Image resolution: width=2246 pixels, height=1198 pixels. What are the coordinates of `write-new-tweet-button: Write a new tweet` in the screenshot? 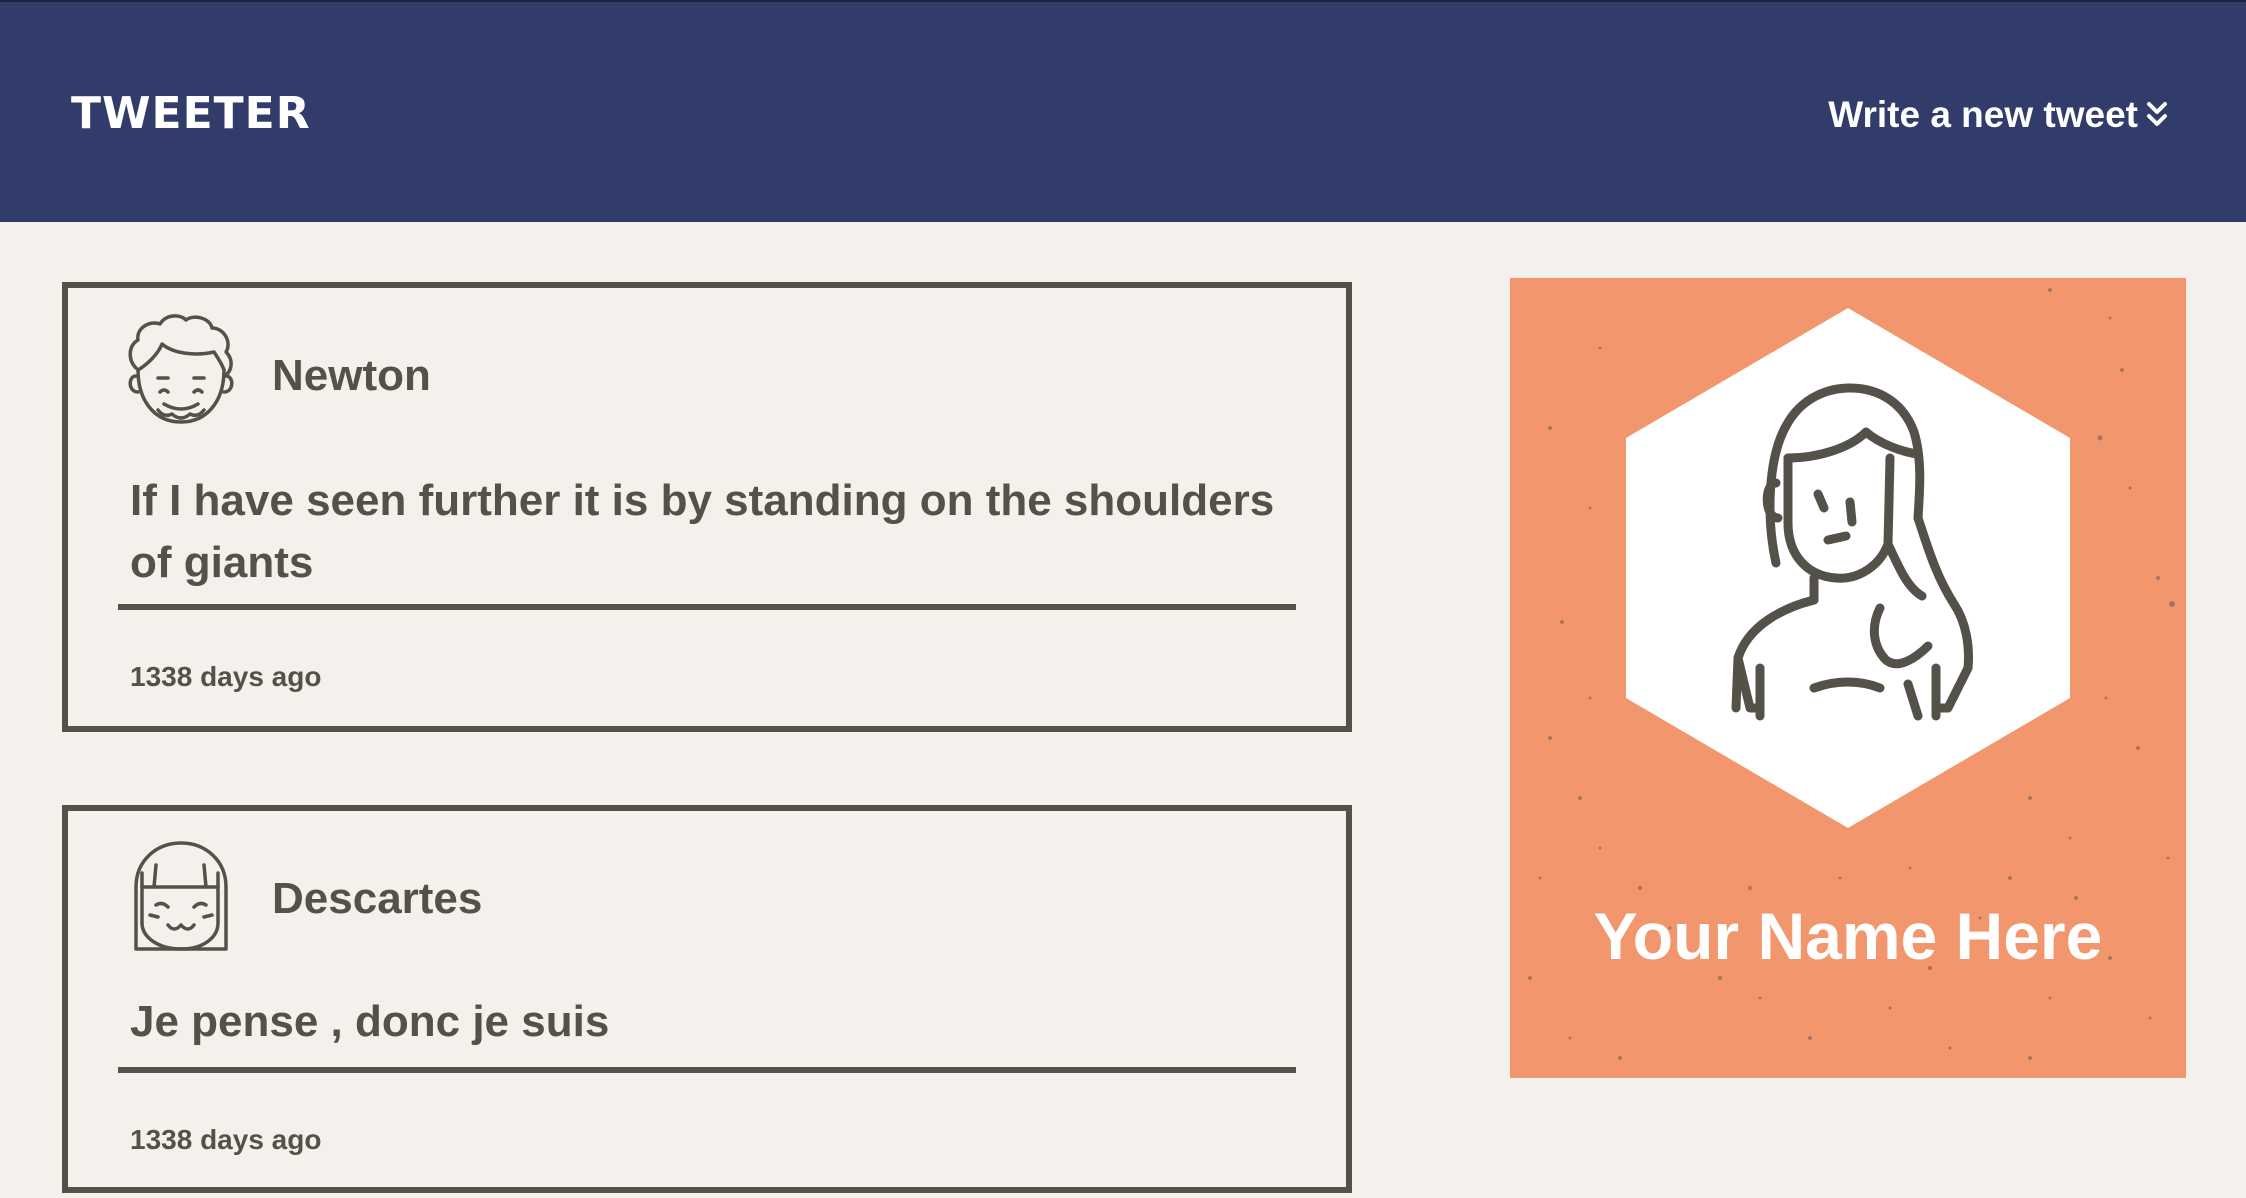 It's located at (1998, 115).